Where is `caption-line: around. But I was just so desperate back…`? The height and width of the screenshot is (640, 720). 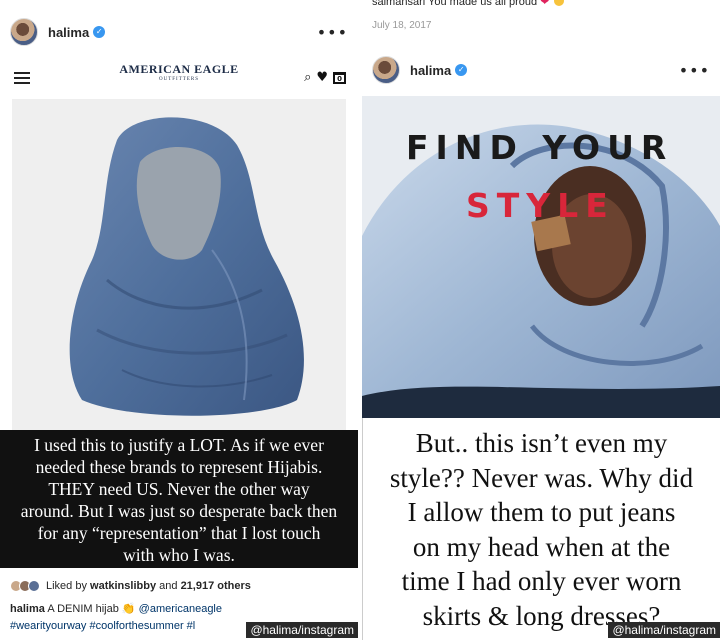 caption-line: around. But I was just so desperate back… is located at coordinates (179, 511).